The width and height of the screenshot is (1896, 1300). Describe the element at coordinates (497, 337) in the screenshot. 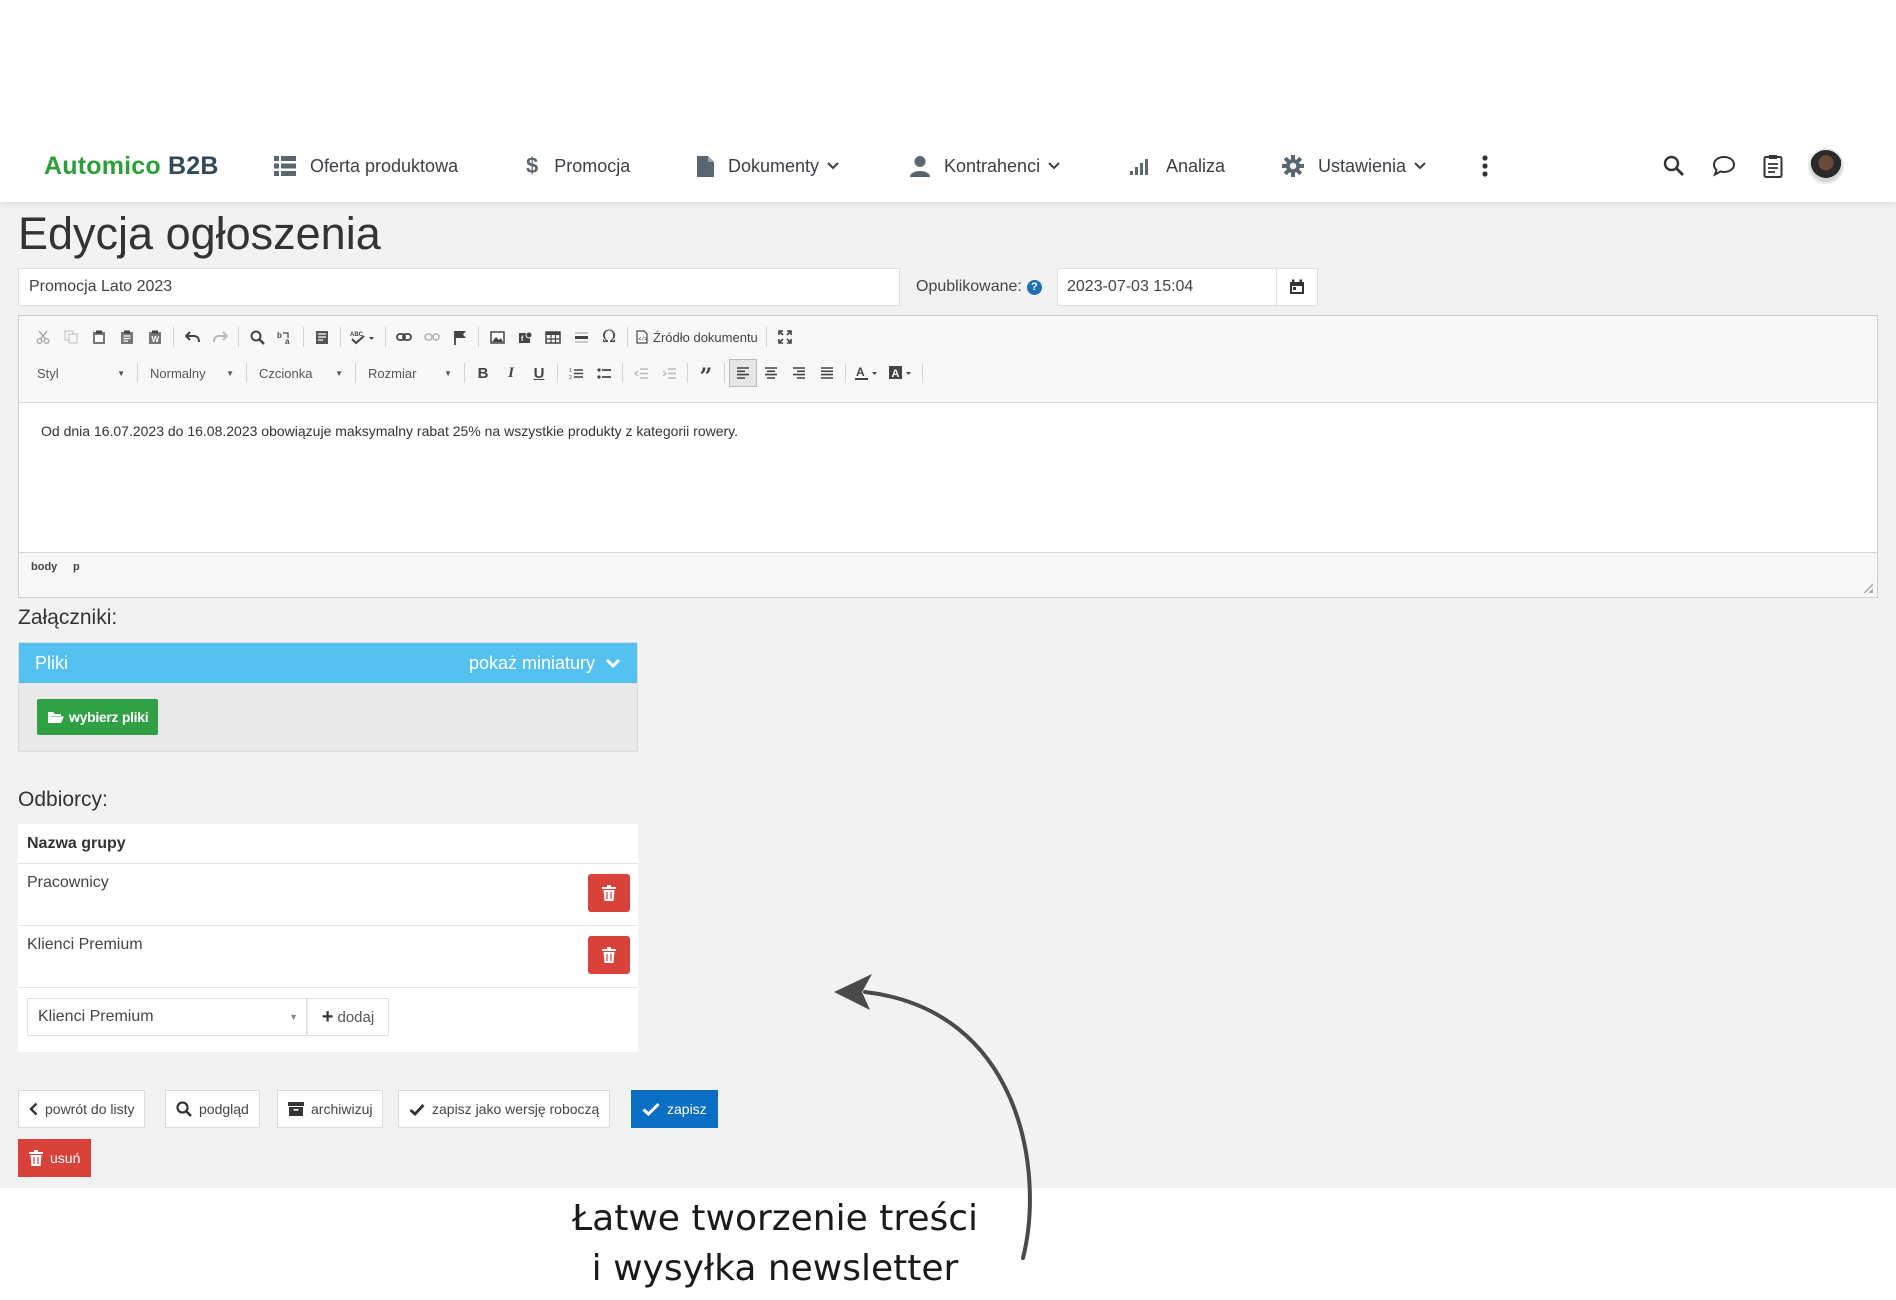

I see `image-icon` at that location.